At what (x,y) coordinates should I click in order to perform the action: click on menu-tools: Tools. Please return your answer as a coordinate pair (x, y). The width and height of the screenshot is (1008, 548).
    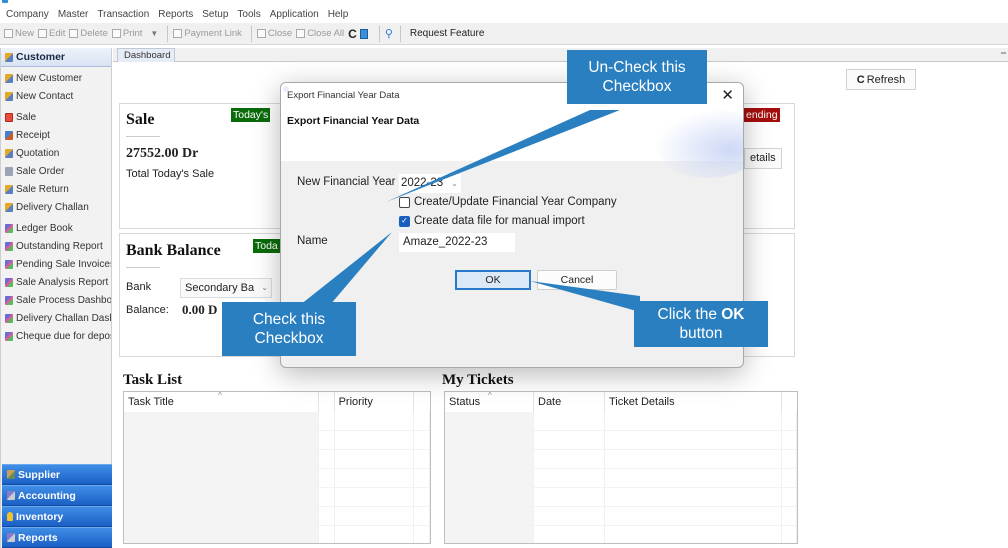
    Looking at the image, I should click on (248, 14).